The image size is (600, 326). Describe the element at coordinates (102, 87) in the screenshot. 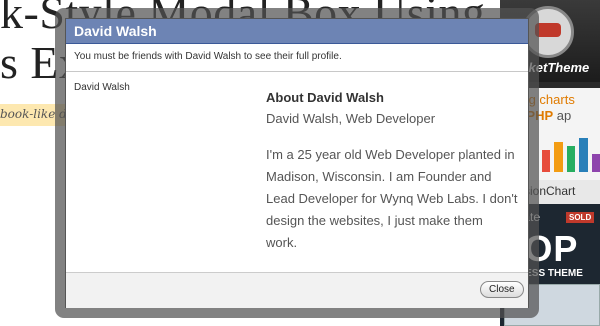

I see `profile-name-link: David Walsh` at that location.